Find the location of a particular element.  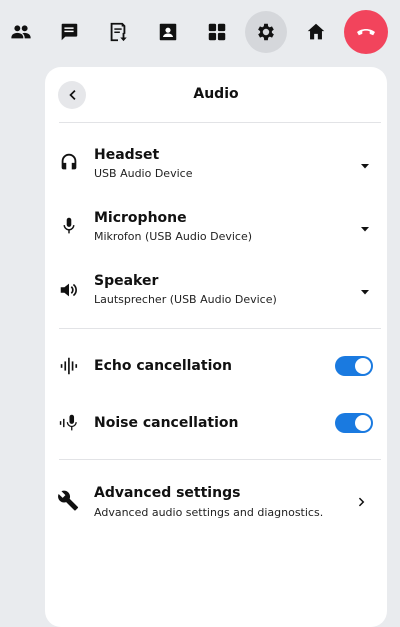

noise-cancellation-row: Noise cancellation is located at coordinates (216, 423).